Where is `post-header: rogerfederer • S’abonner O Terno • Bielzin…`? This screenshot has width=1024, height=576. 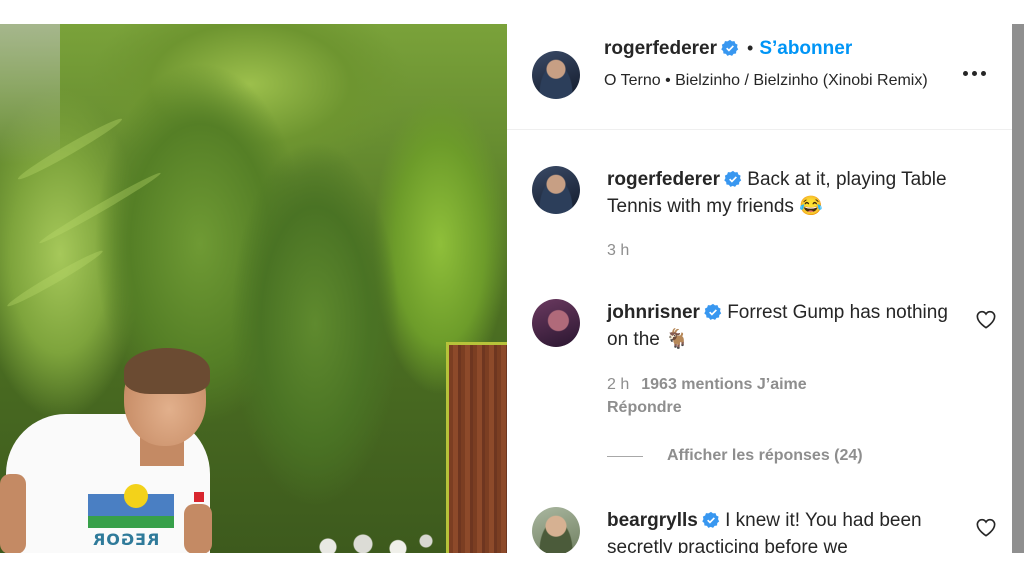
post-header: rogerfederer • S’abonner O Terno • Bielzin… is located at coordinates (759, 77).